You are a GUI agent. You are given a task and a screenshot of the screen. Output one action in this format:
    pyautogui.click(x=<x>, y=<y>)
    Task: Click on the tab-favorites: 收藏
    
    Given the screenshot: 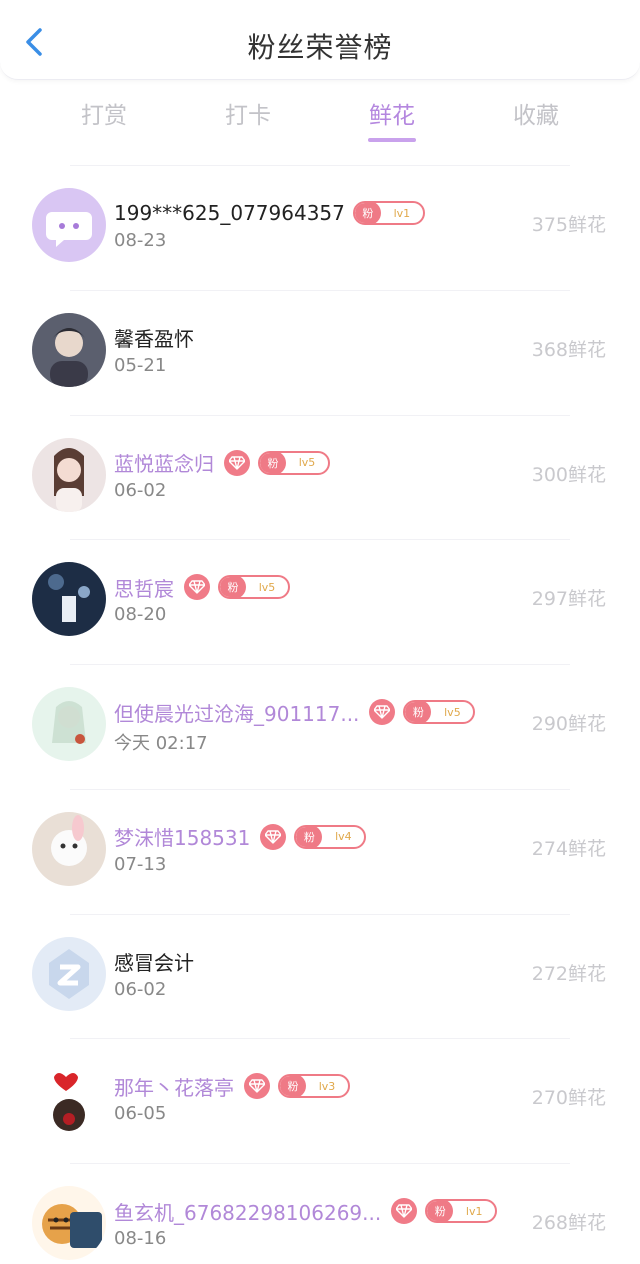 What is the action you would take?
    pyautogui.click(x=536, y=113)
    